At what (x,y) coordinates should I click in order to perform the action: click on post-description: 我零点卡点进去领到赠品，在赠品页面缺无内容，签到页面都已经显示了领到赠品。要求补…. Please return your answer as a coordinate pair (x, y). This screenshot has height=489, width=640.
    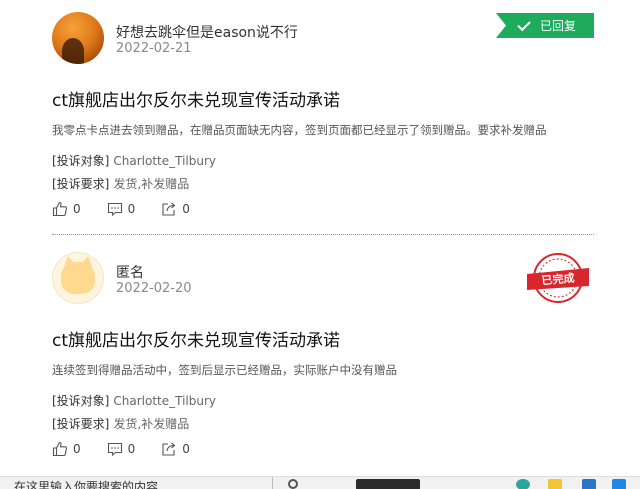
    Looking at the image, I should click on (299, 130).